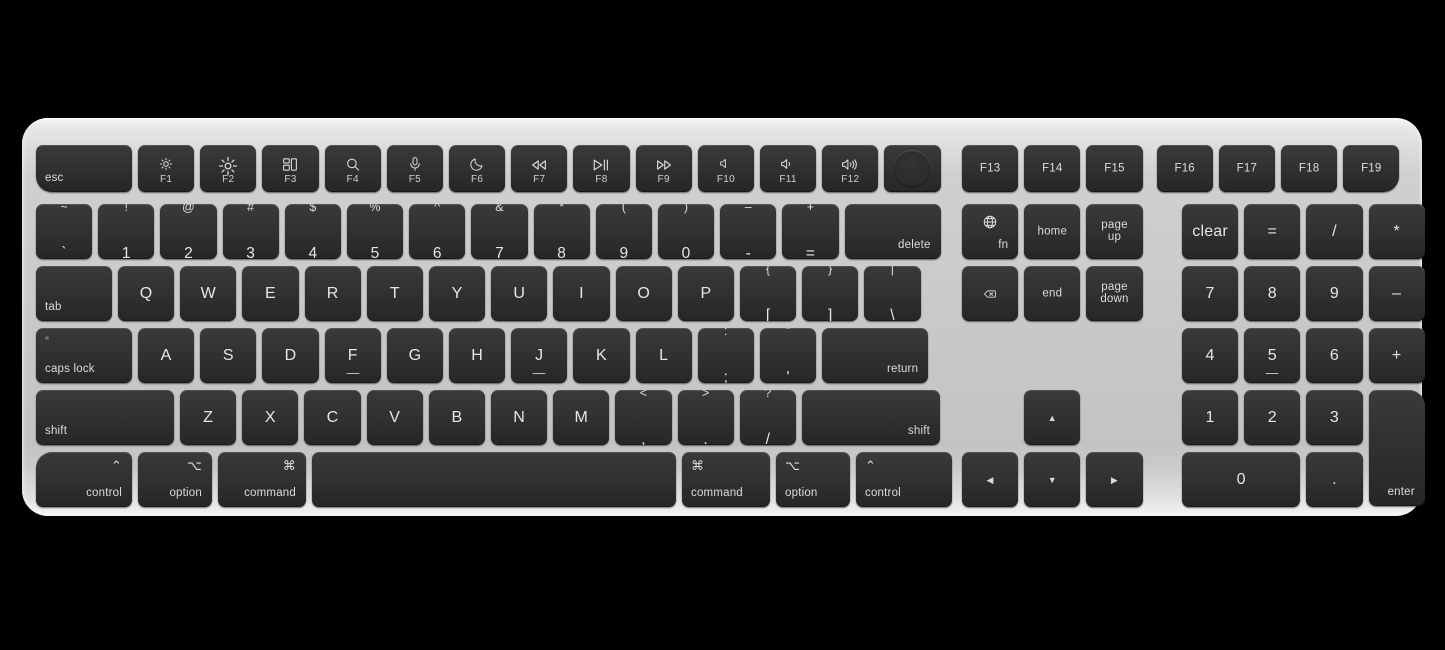 The height and width of the screenshot is (650, 1445). Describe the element at coordinates (1114, 231) in the screenshot. I see `key-pageup: page up` at that location.